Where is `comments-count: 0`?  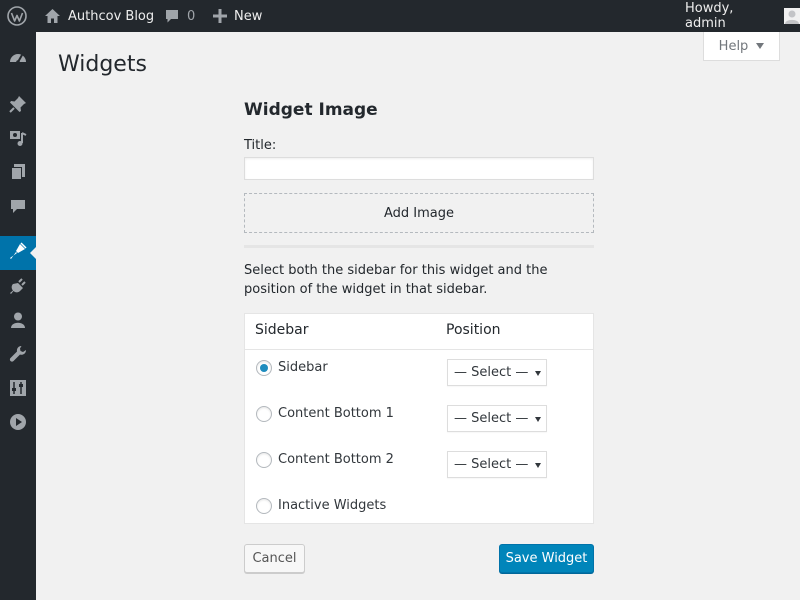
comments-count: 0 is located at coordinates (191, 16).